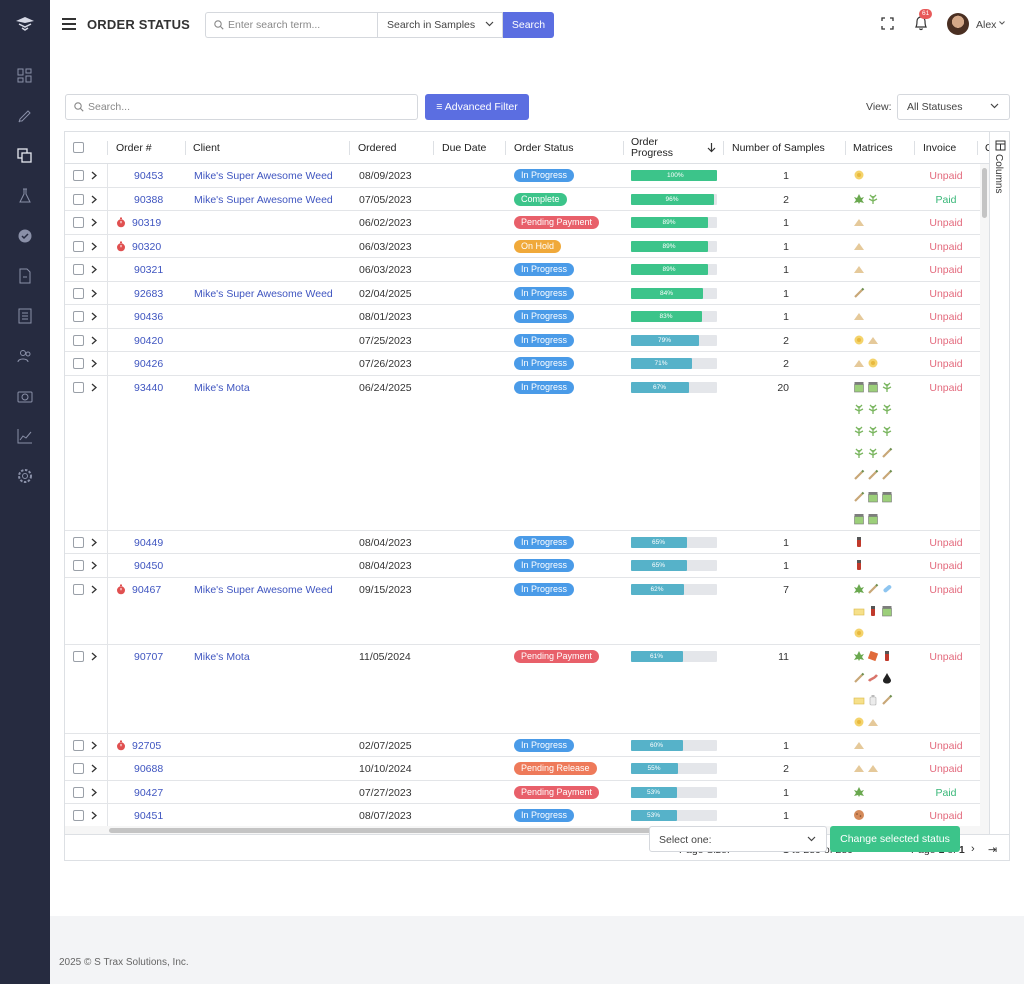  What do you see at coordinates (148, 388) in the screenshot?
I see `order-number-link: 93440` at bounding box center [148, 388].